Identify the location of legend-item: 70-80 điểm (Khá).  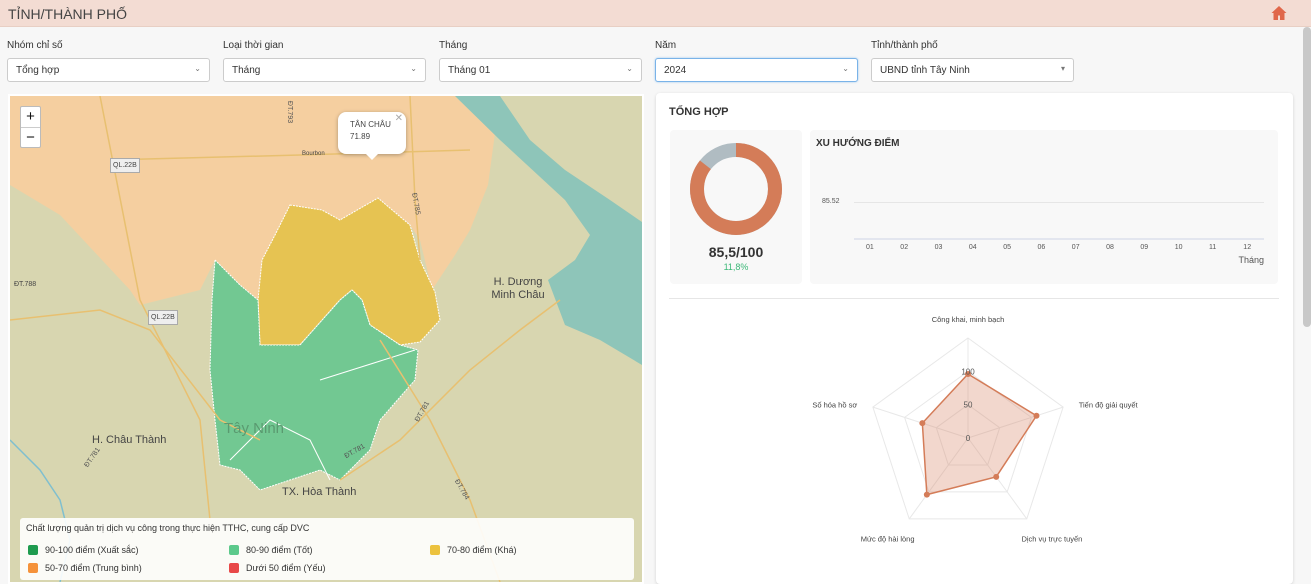
(473, 550).